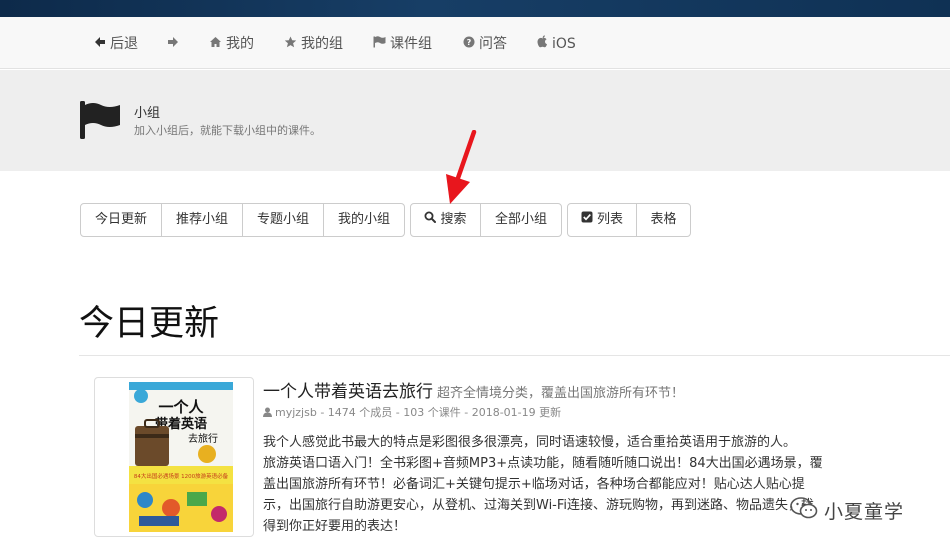  Describe the element at coordinates (149, 324) in the screenshot. I see `page-title: 今日更新` at that location.